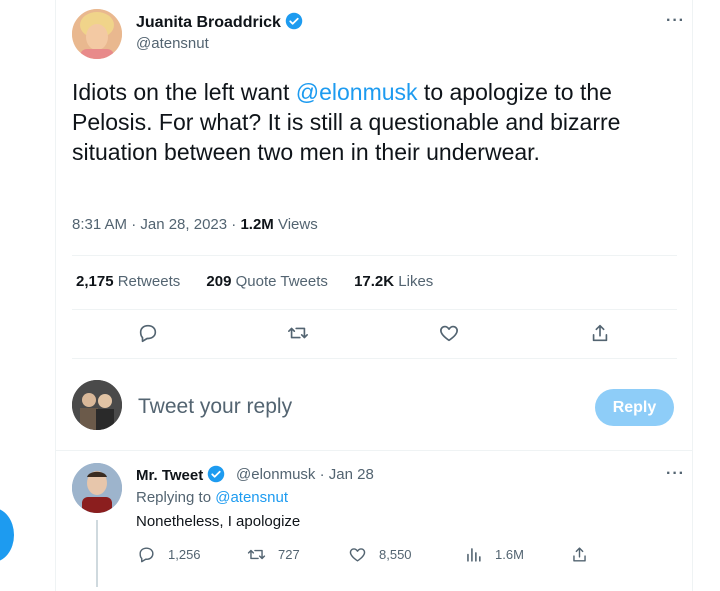 This screenshot has height=591, width=720. What do you see at coordinates (97, 405) in the screenshot?
I see `user-avatar` at bounding box center [97, 405].